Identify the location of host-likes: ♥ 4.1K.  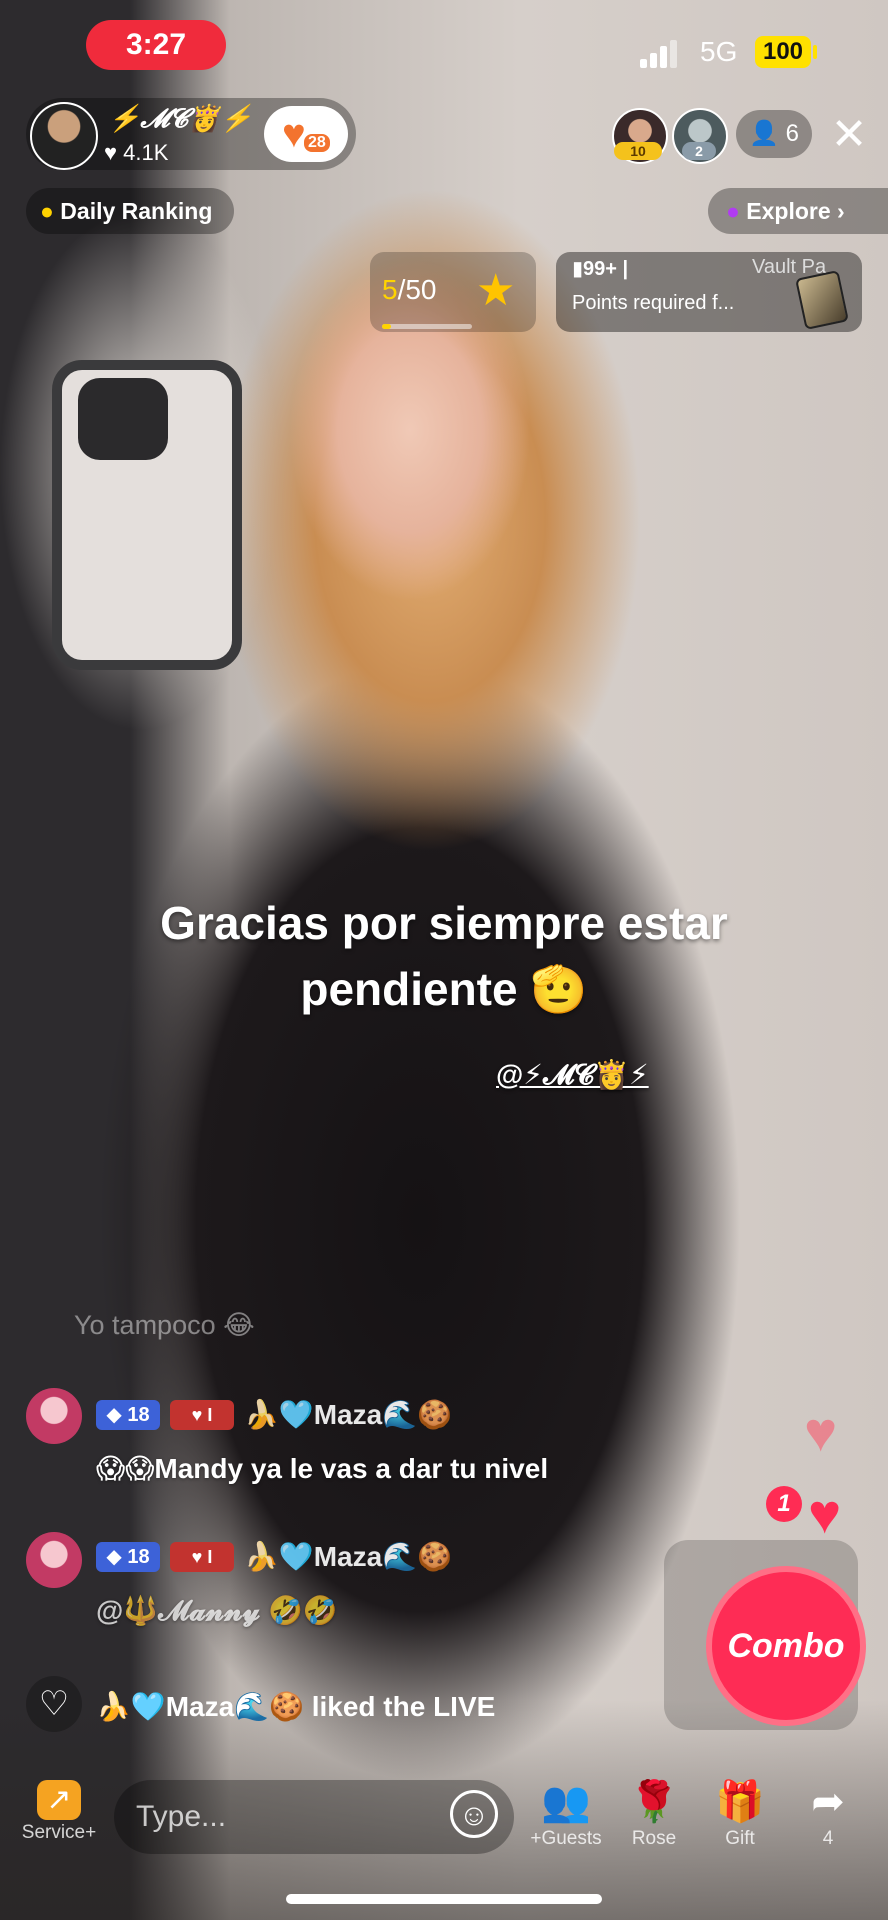
(136, 152).